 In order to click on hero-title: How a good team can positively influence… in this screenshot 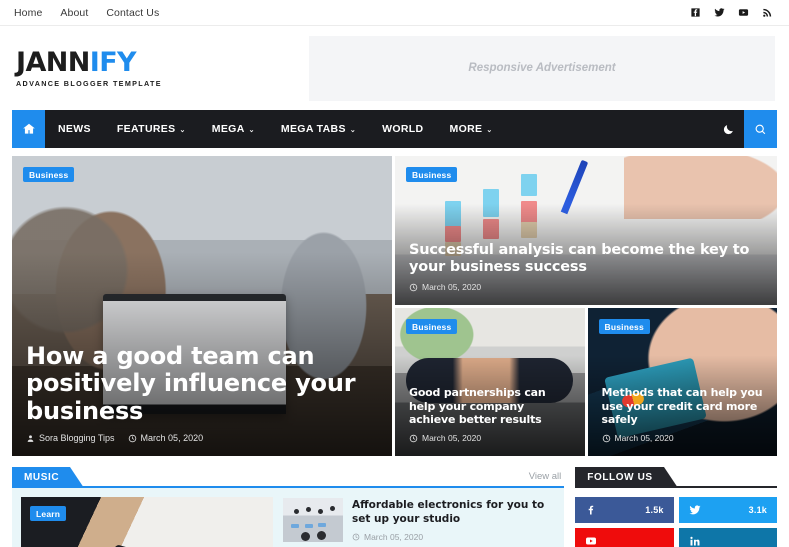, I will do `click(202, 384)`.